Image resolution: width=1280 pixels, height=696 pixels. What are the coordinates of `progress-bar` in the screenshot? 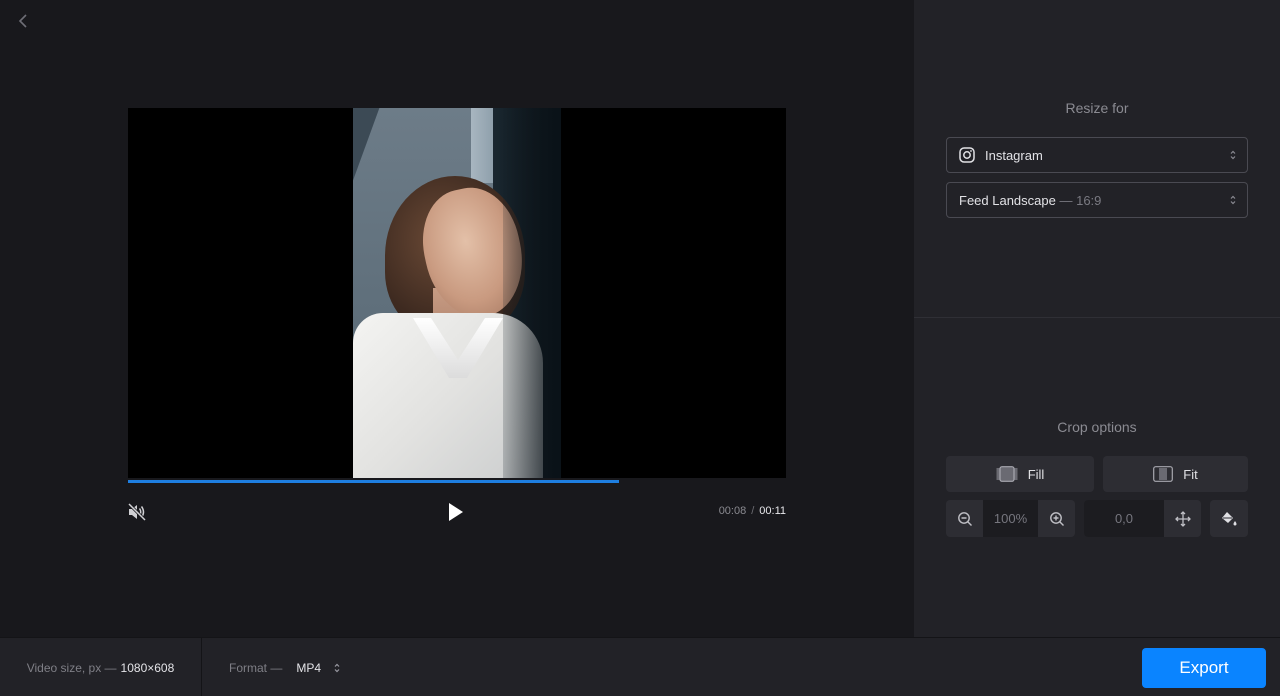 It's located at (457, 481).